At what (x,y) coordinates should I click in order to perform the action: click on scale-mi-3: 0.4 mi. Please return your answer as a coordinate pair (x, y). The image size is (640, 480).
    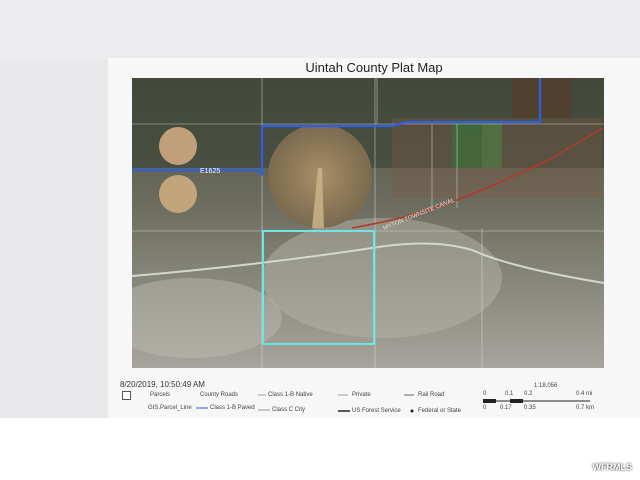
    Looking at the image, I should click on (584, 394).